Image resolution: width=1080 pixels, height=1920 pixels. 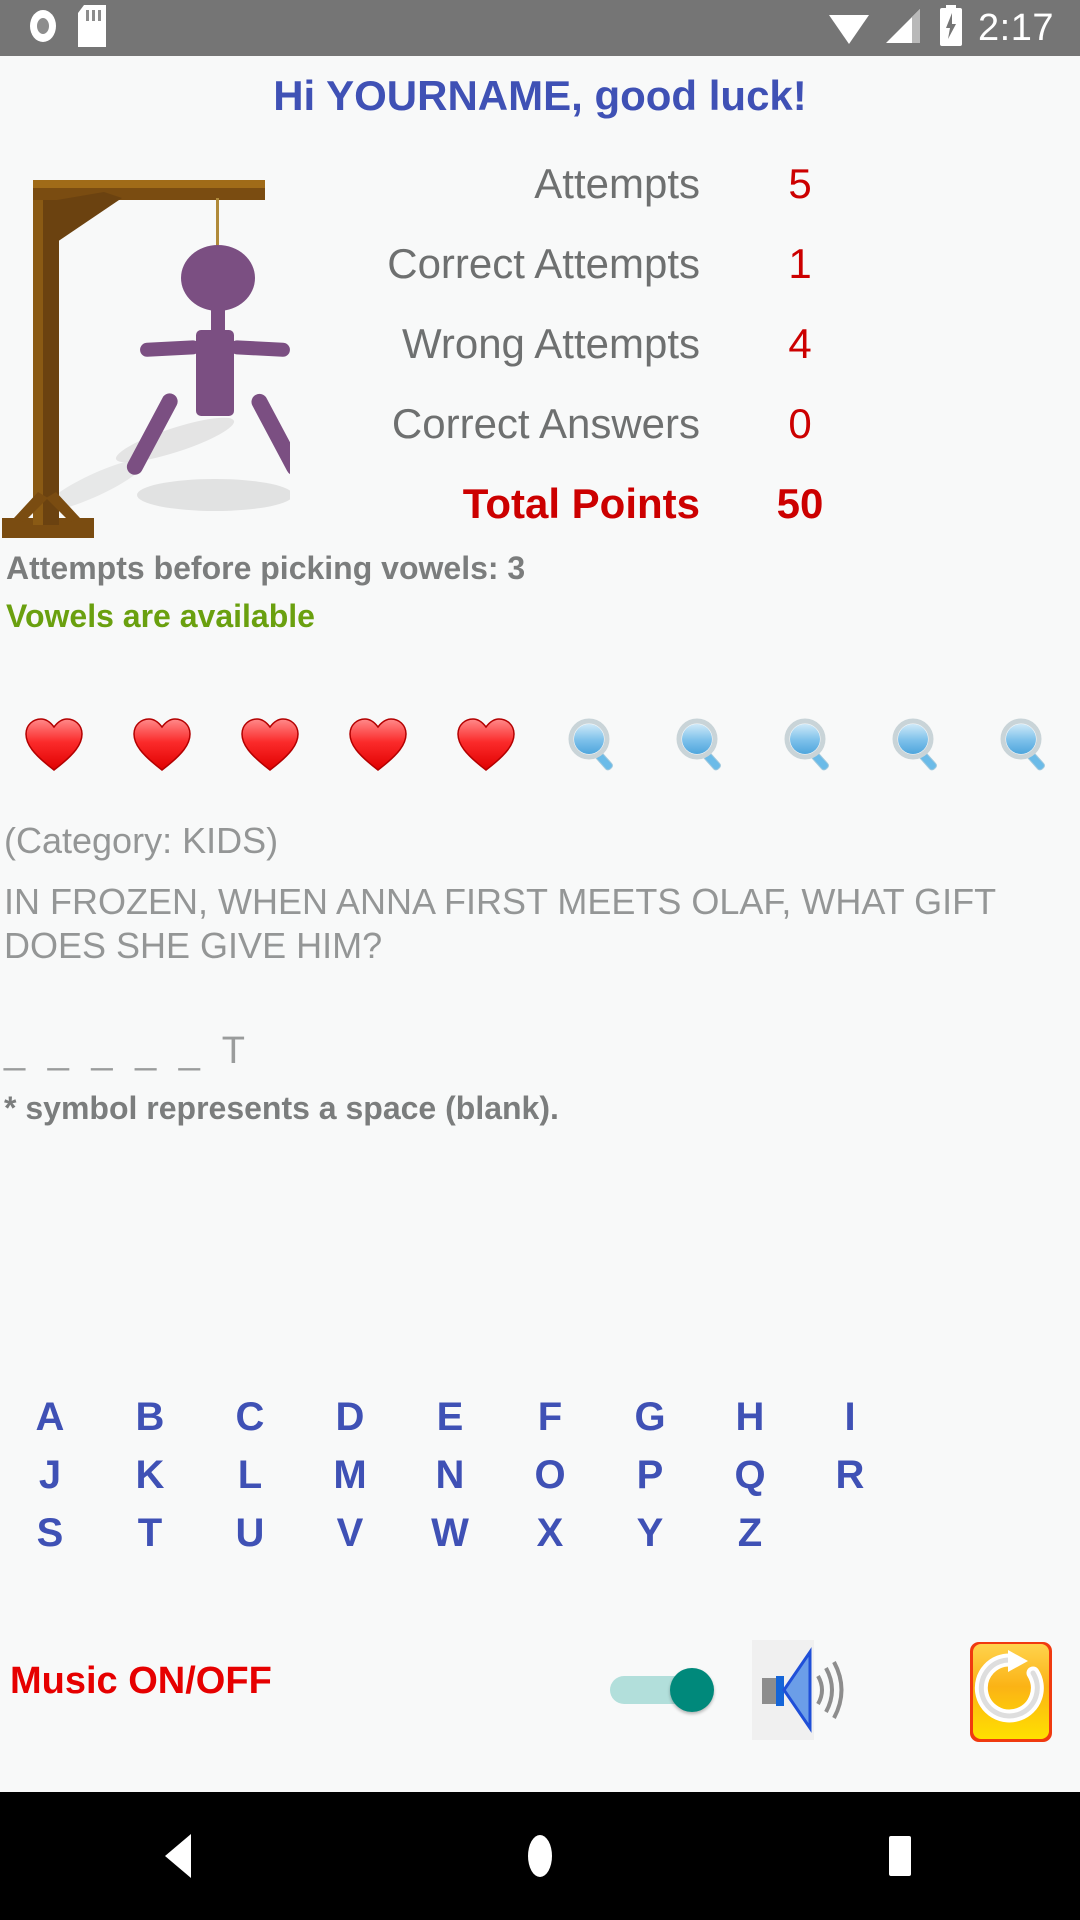 I want to click on letter-button-z: Z, so click(x=750, y=1540).